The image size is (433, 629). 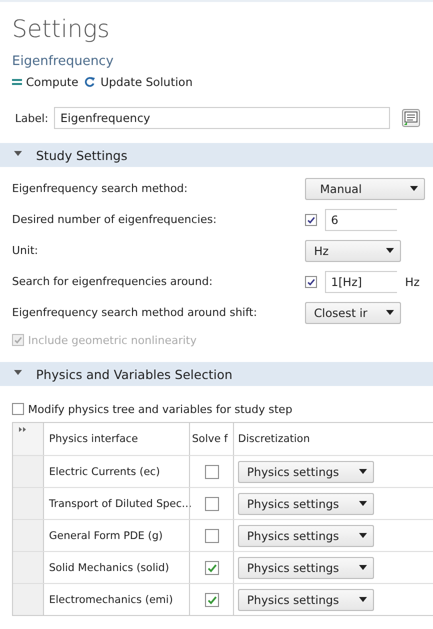 I want to click on label-input-field: Eigenfrequency, so click(x=222, y=118).